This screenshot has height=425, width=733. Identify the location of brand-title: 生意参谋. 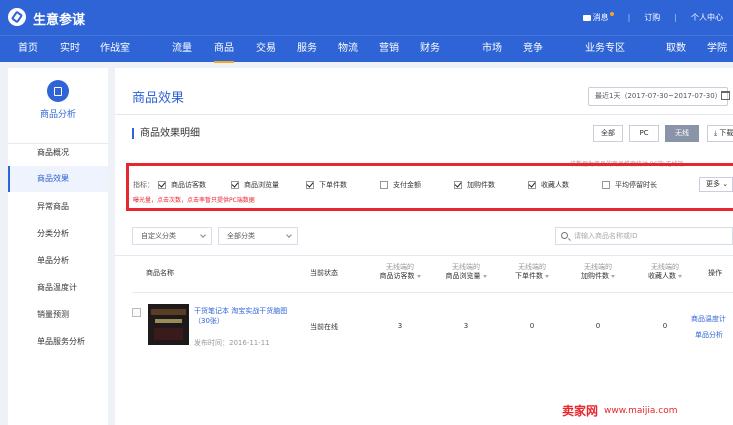
(59, 18).